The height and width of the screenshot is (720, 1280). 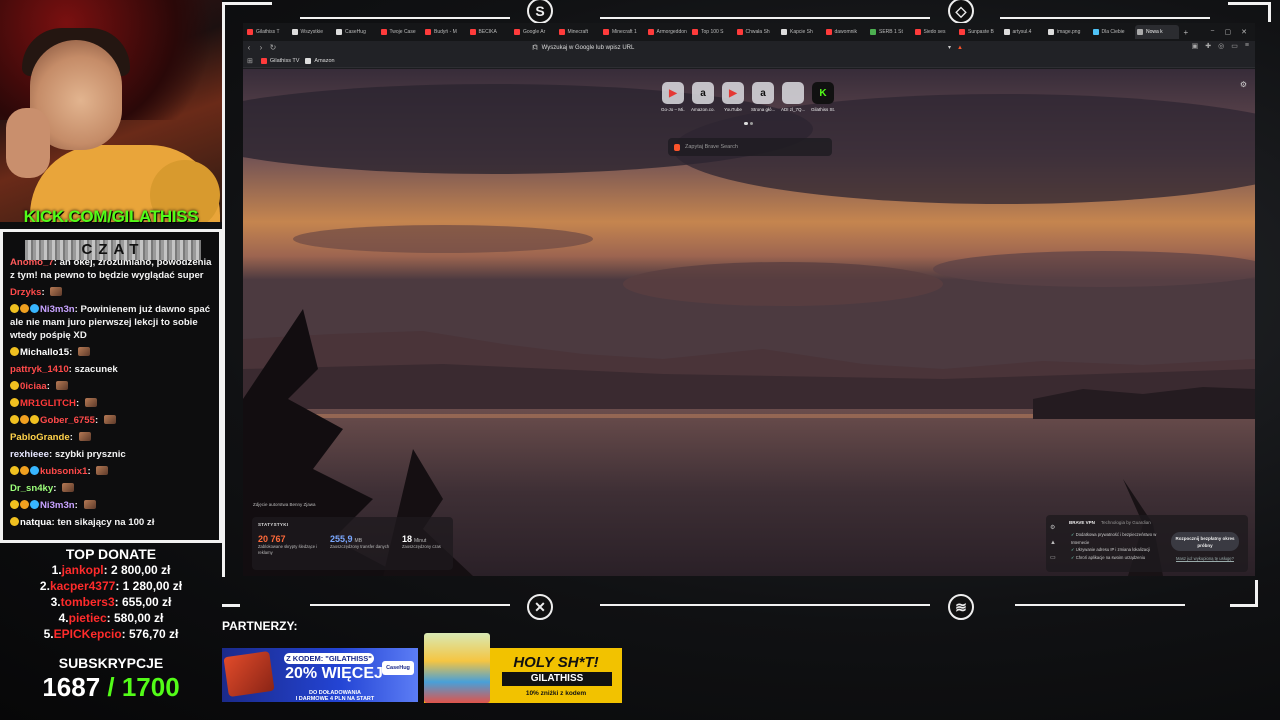 I want to click on case-image, so click(x=249, y=674).